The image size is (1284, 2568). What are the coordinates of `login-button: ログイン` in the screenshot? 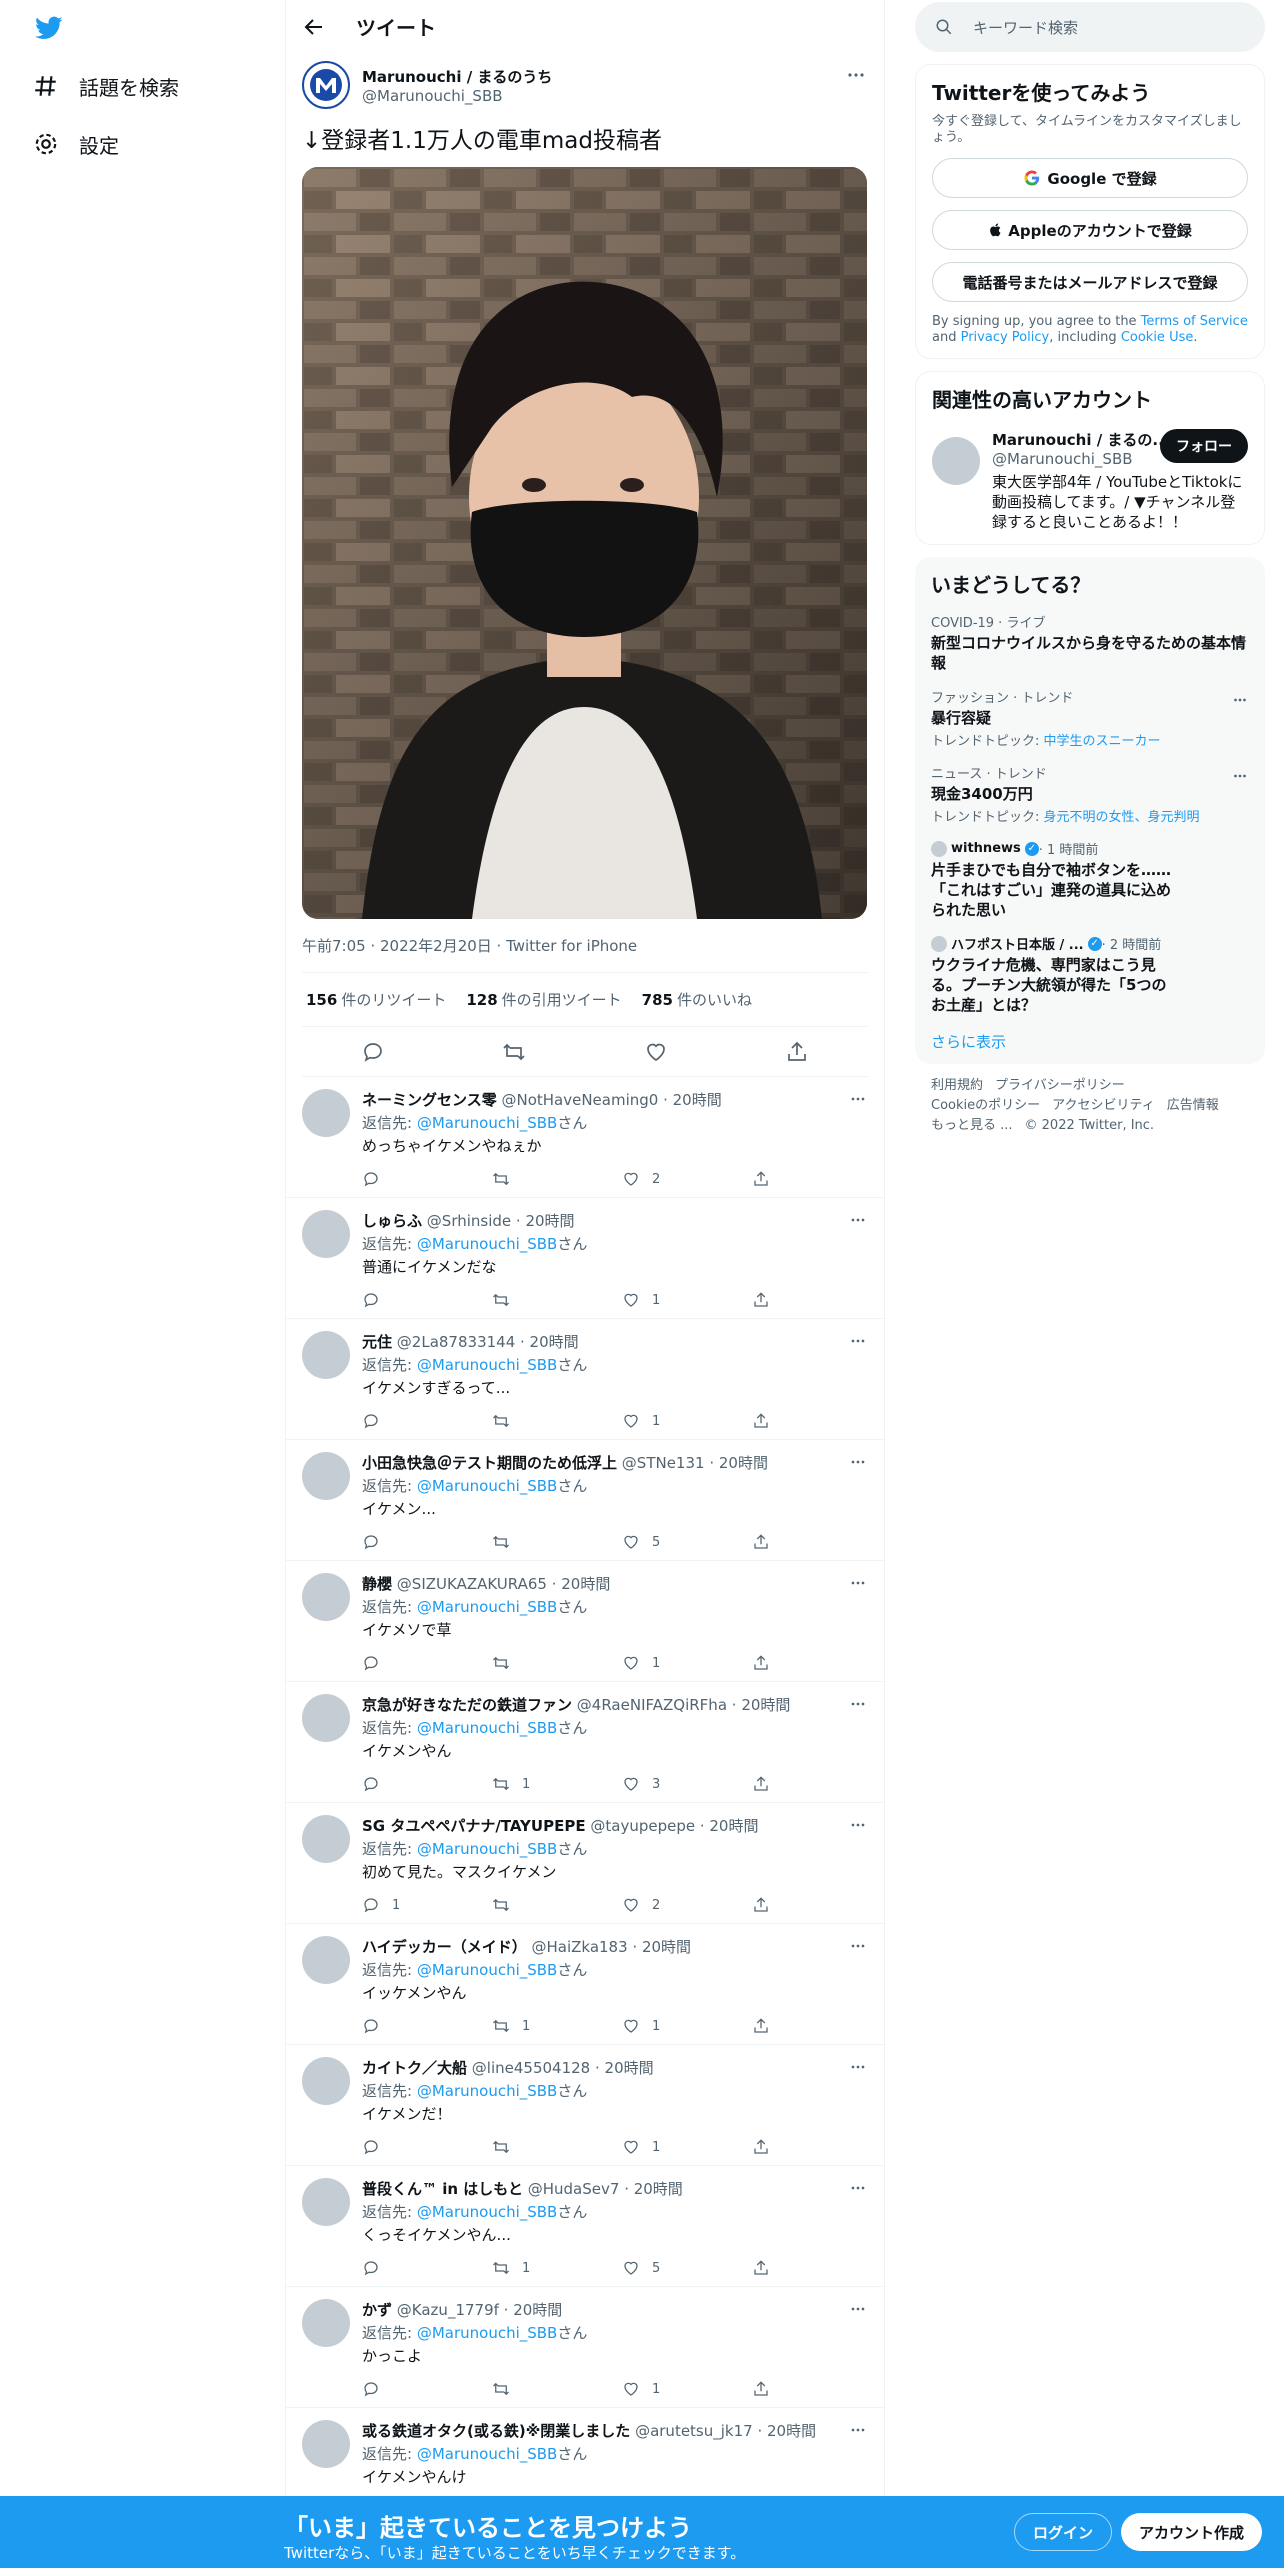 It's located at (1063, 2532).